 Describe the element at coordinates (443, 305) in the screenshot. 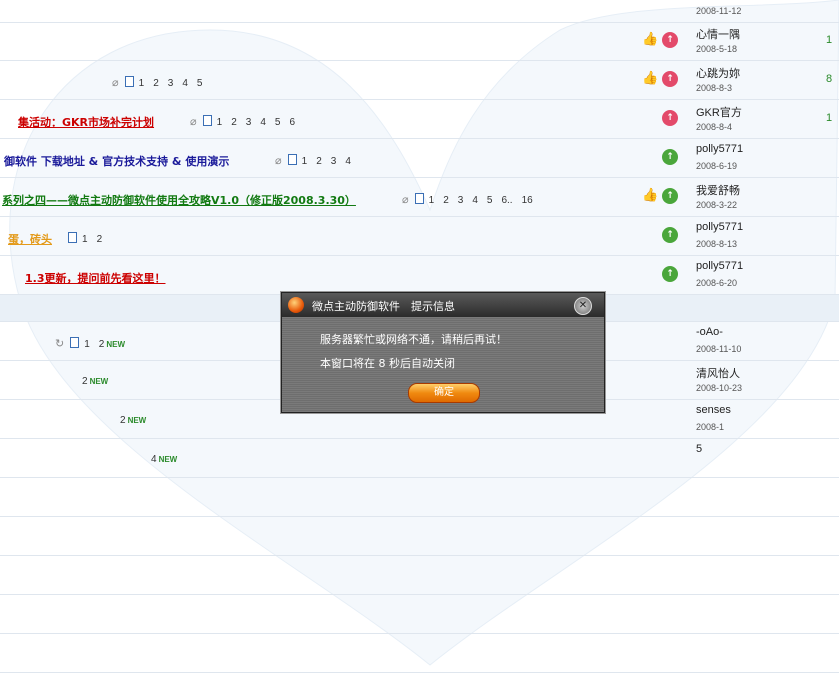

I see `dialog-titlebar: 微点主动防御软件 提示信息 ✕` at that location.